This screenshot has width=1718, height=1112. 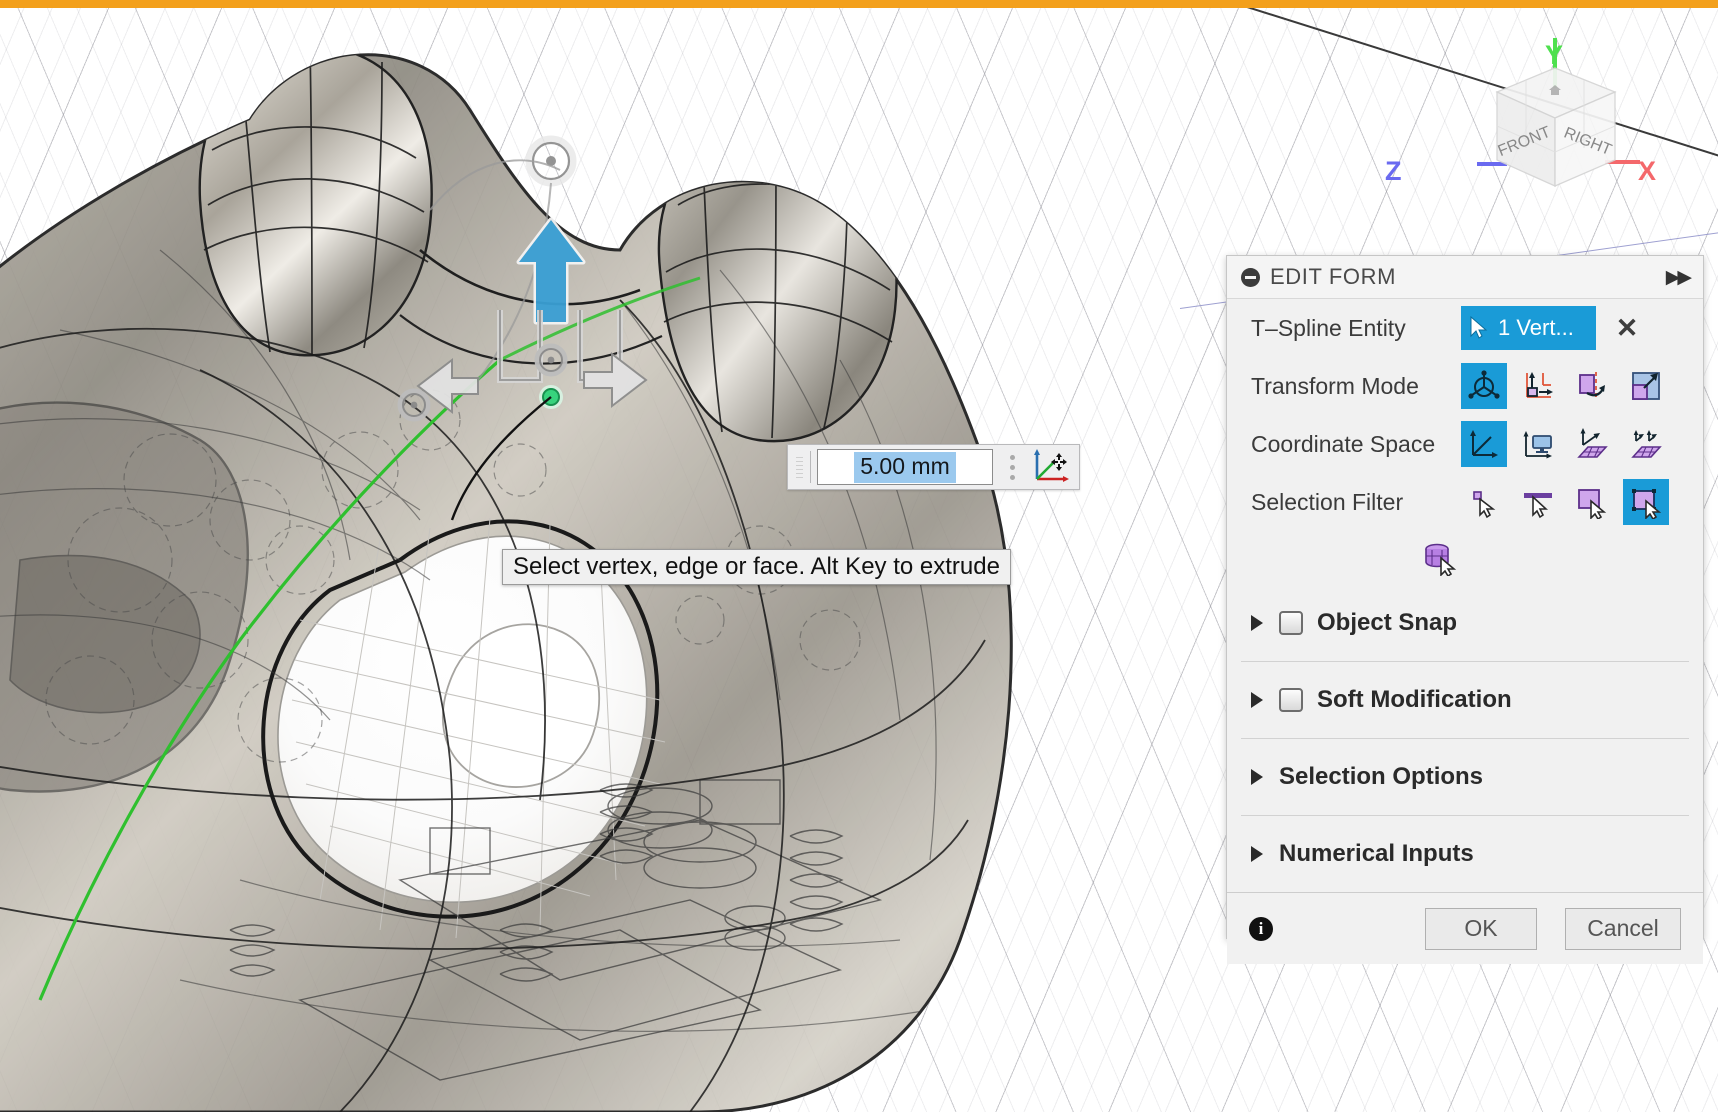 What do you see at coordinates (810, 467) in the screenshot?
I see `divider` at bounding box center [810, 467].